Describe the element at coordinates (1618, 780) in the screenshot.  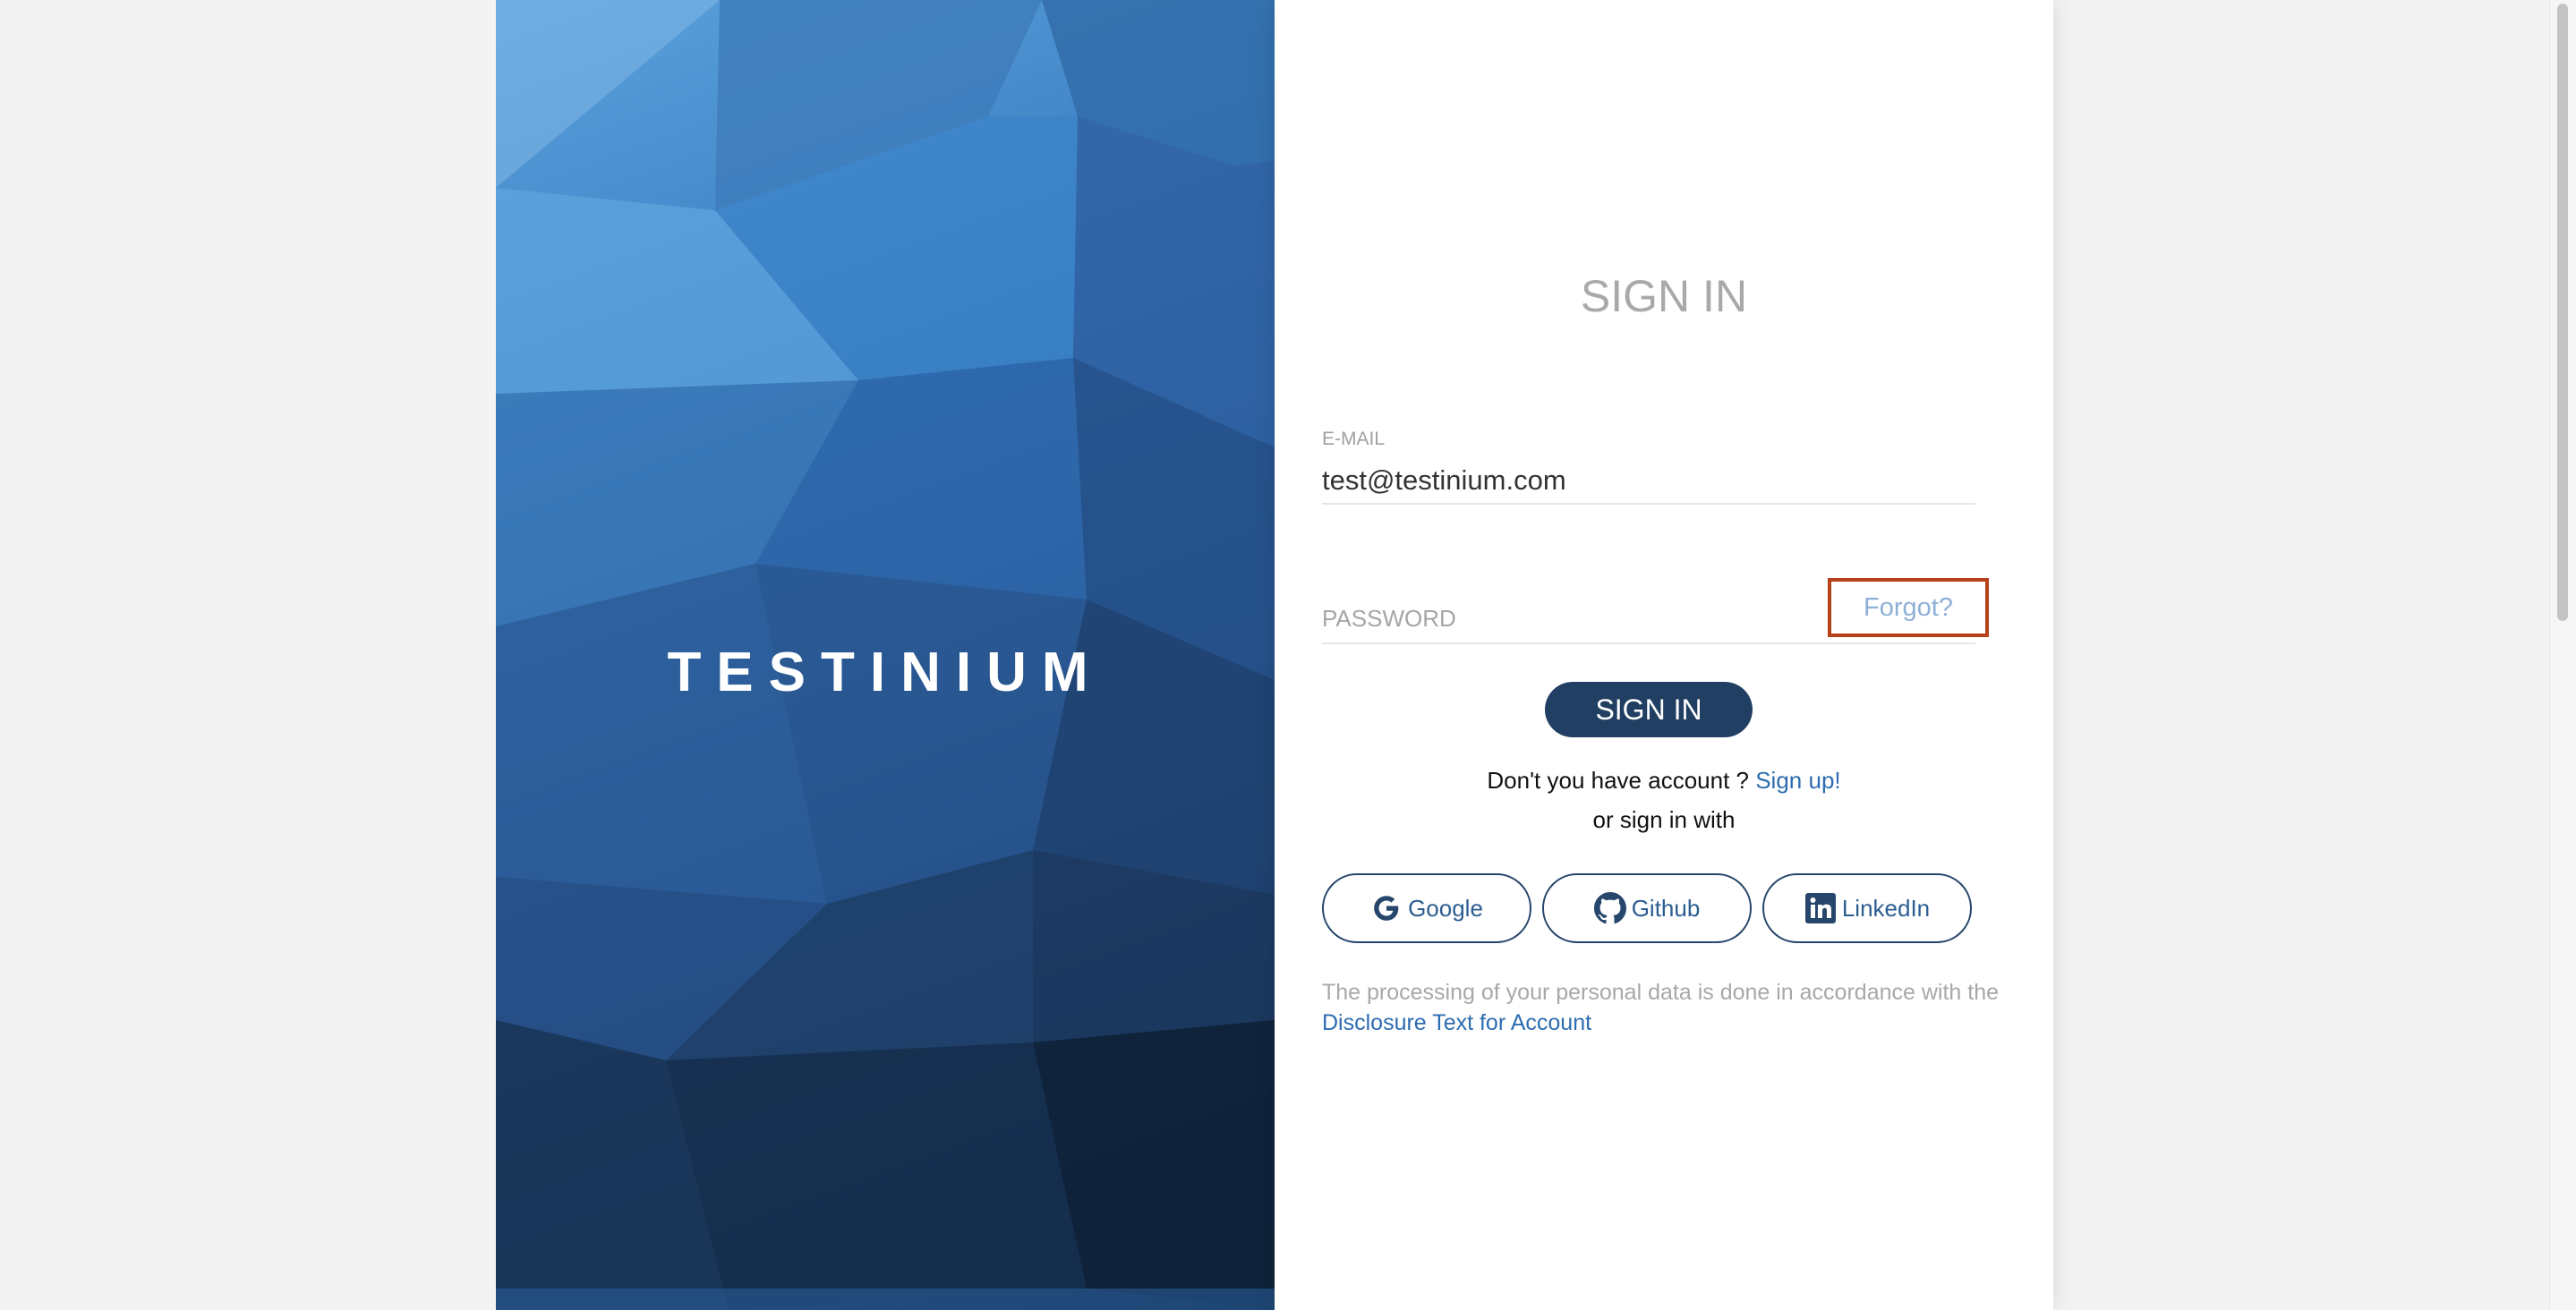
I see `signup-prompt-text: Don't you have account ?` at that location.